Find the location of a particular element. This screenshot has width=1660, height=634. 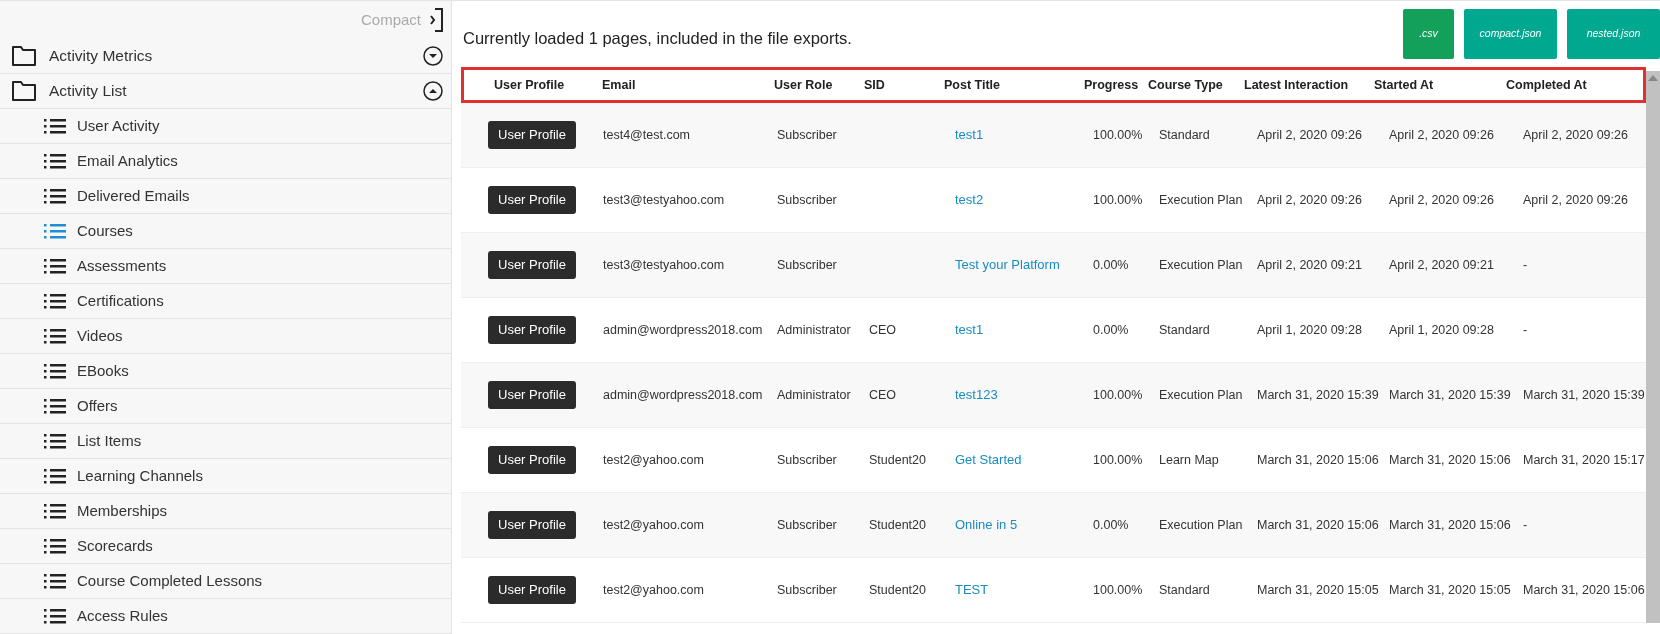

post-title-link: test2 is located at coordinates (969, 200).